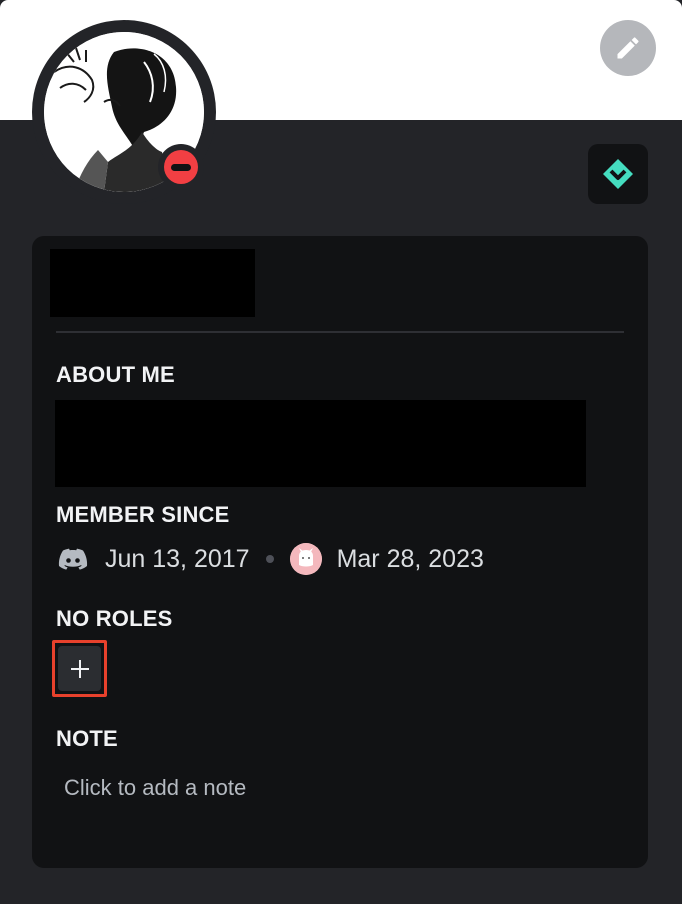 This screenshot has width=682, height=904. I want to click on about-me-heading: ABOUT ME, so click(115, 374).